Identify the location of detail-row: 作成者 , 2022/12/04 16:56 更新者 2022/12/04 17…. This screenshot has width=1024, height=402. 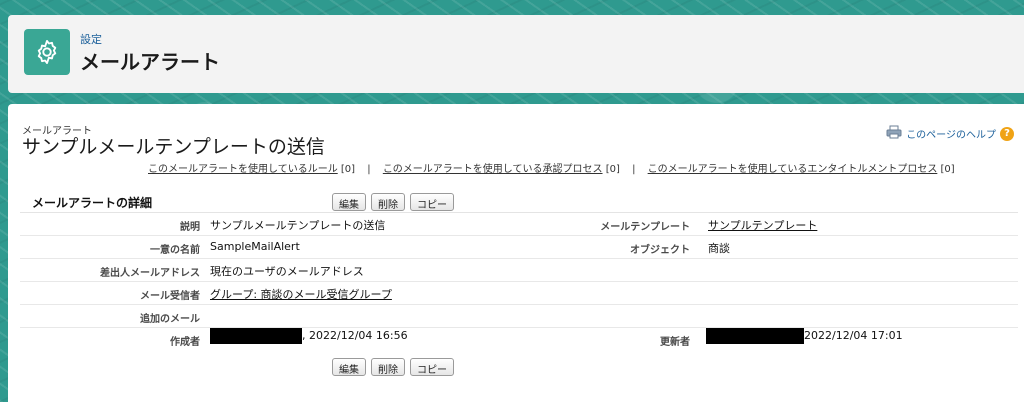
(519, 339).